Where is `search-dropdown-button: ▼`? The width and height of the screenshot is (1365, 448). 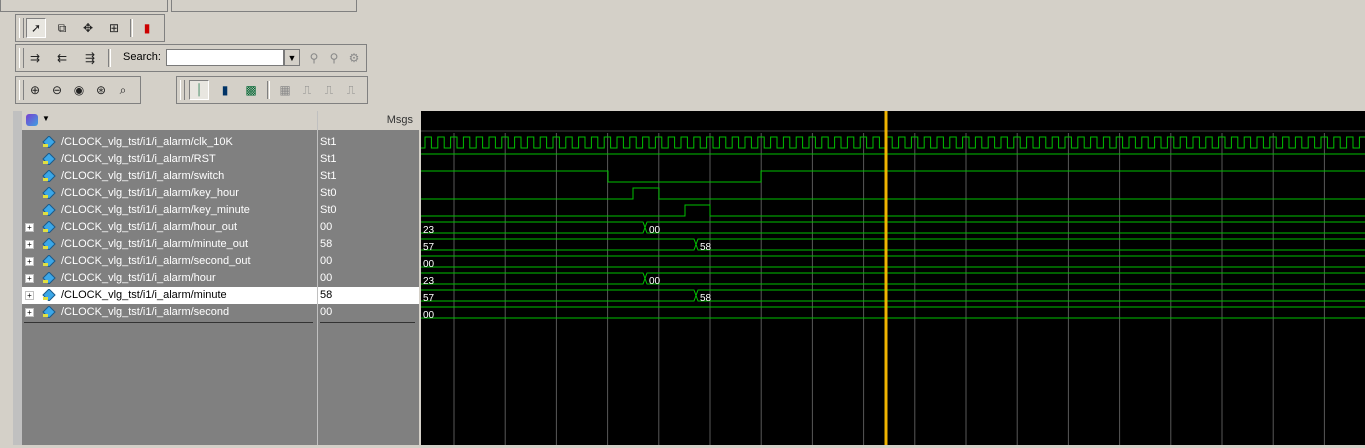 search-dropdown-button: ▼ is located at coordinates (292, 57).